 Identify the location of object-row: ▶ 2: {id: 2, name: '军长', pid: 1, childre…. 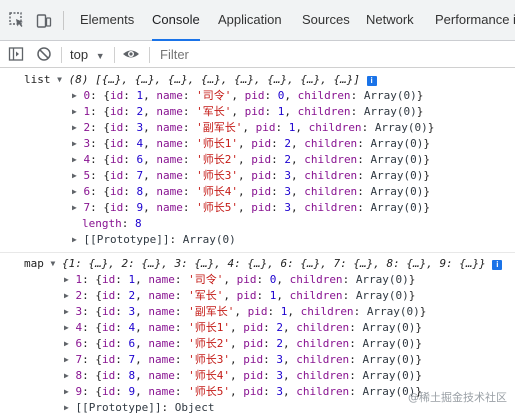
(239, 296).